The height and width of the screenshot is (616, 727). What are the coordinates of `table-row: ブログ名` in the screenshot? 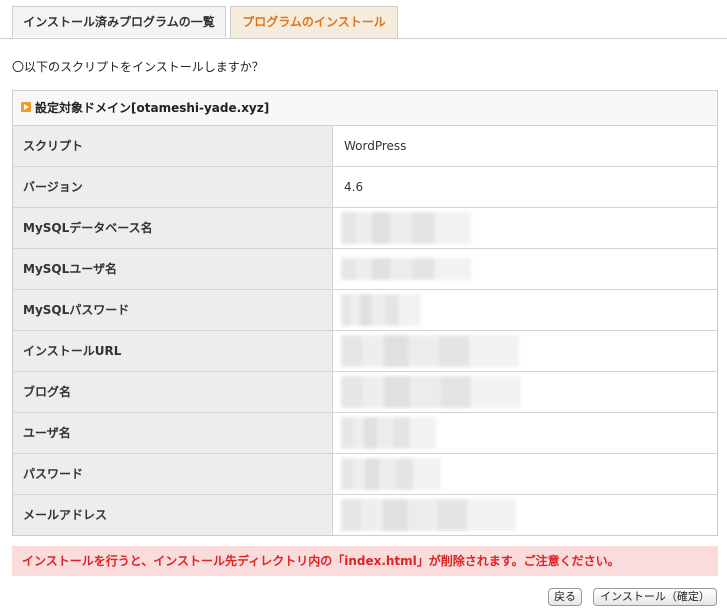 It's located at (365, 392).